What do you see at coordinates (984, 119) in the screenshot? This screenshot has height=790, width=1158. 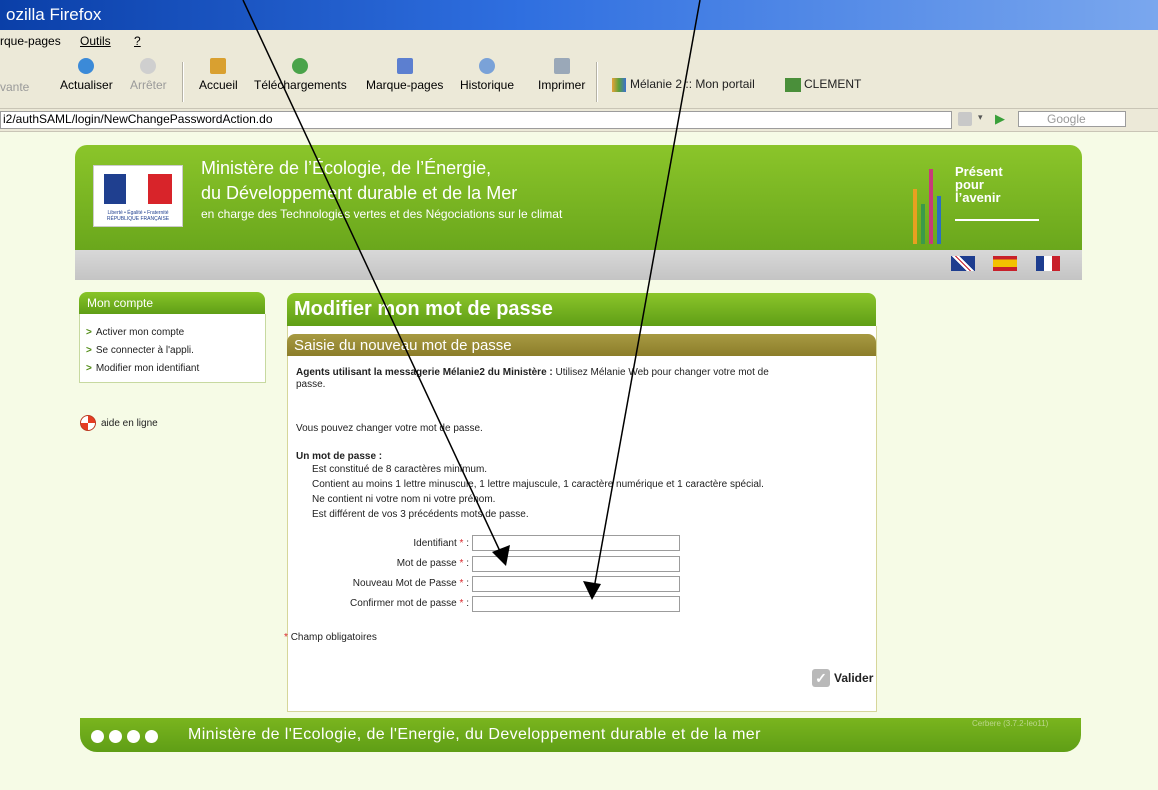 I see `dropdown-icon: ▾` at bounding box center [984, 119].